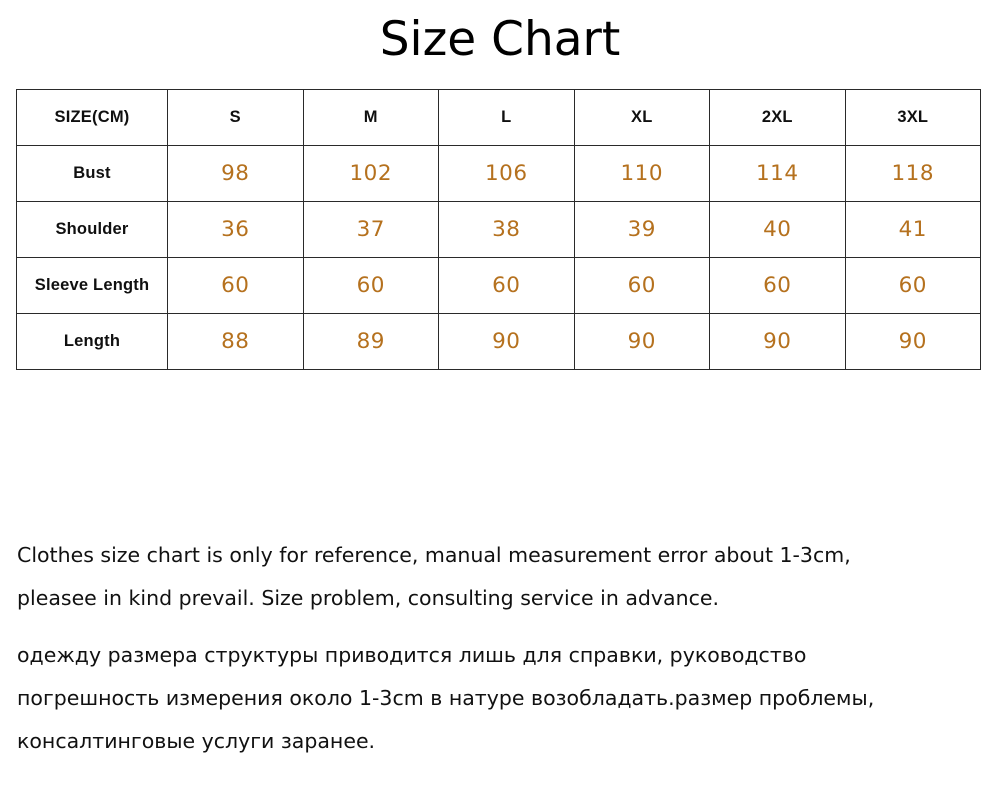 The height and width of the screenshot is (795, 1000). What do you see at coordinates (500, 39) in the screenshot?
I see `page-title: Size Chart` at bounding box center [500, 39].